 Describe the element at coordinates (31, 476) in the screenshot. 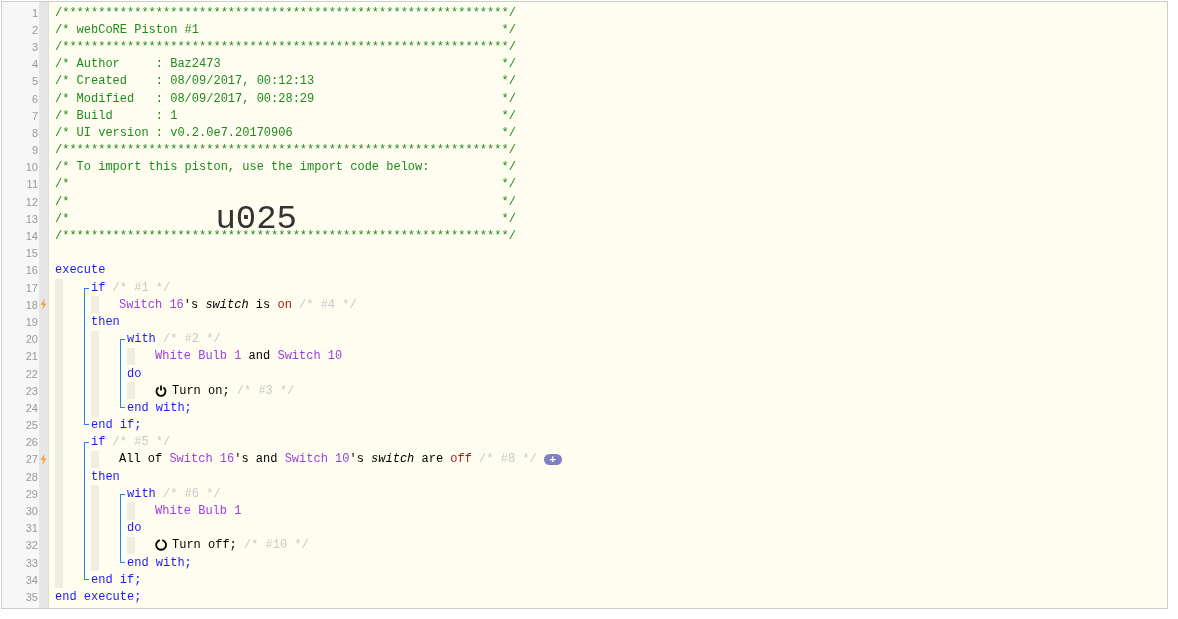

I see `line-number: 28` at that location.